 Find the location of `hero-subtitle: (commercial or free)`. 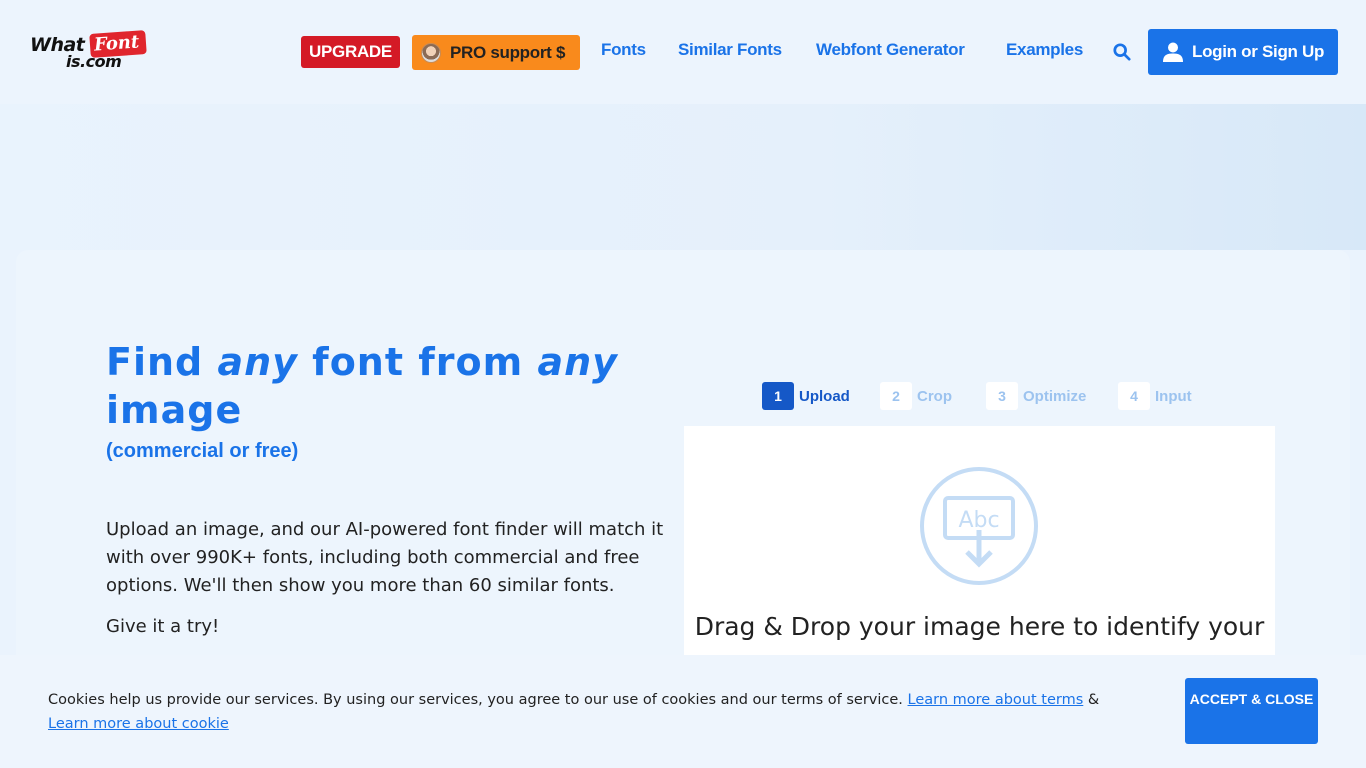

hero-subtitle: (commercial or free) is located at coordinates (202, 451).